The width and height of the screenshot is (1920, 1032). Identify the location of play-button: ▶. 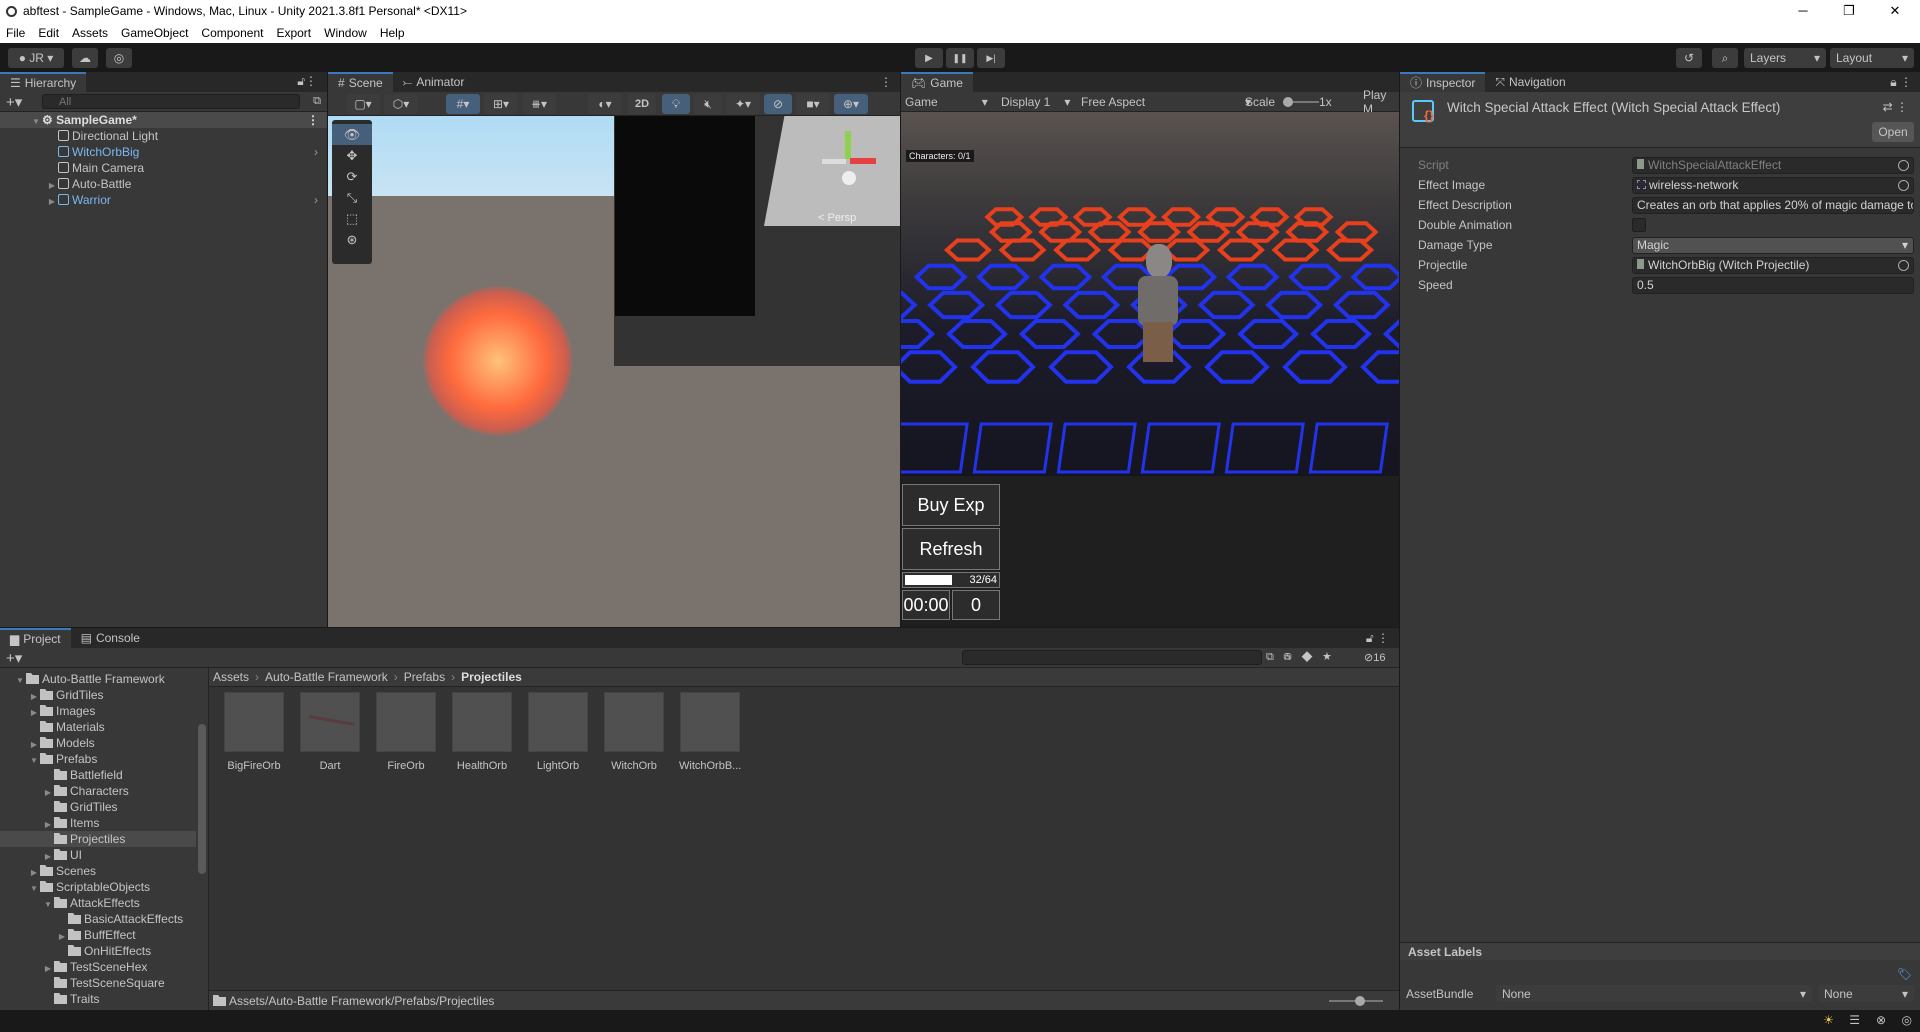
(929, 58).